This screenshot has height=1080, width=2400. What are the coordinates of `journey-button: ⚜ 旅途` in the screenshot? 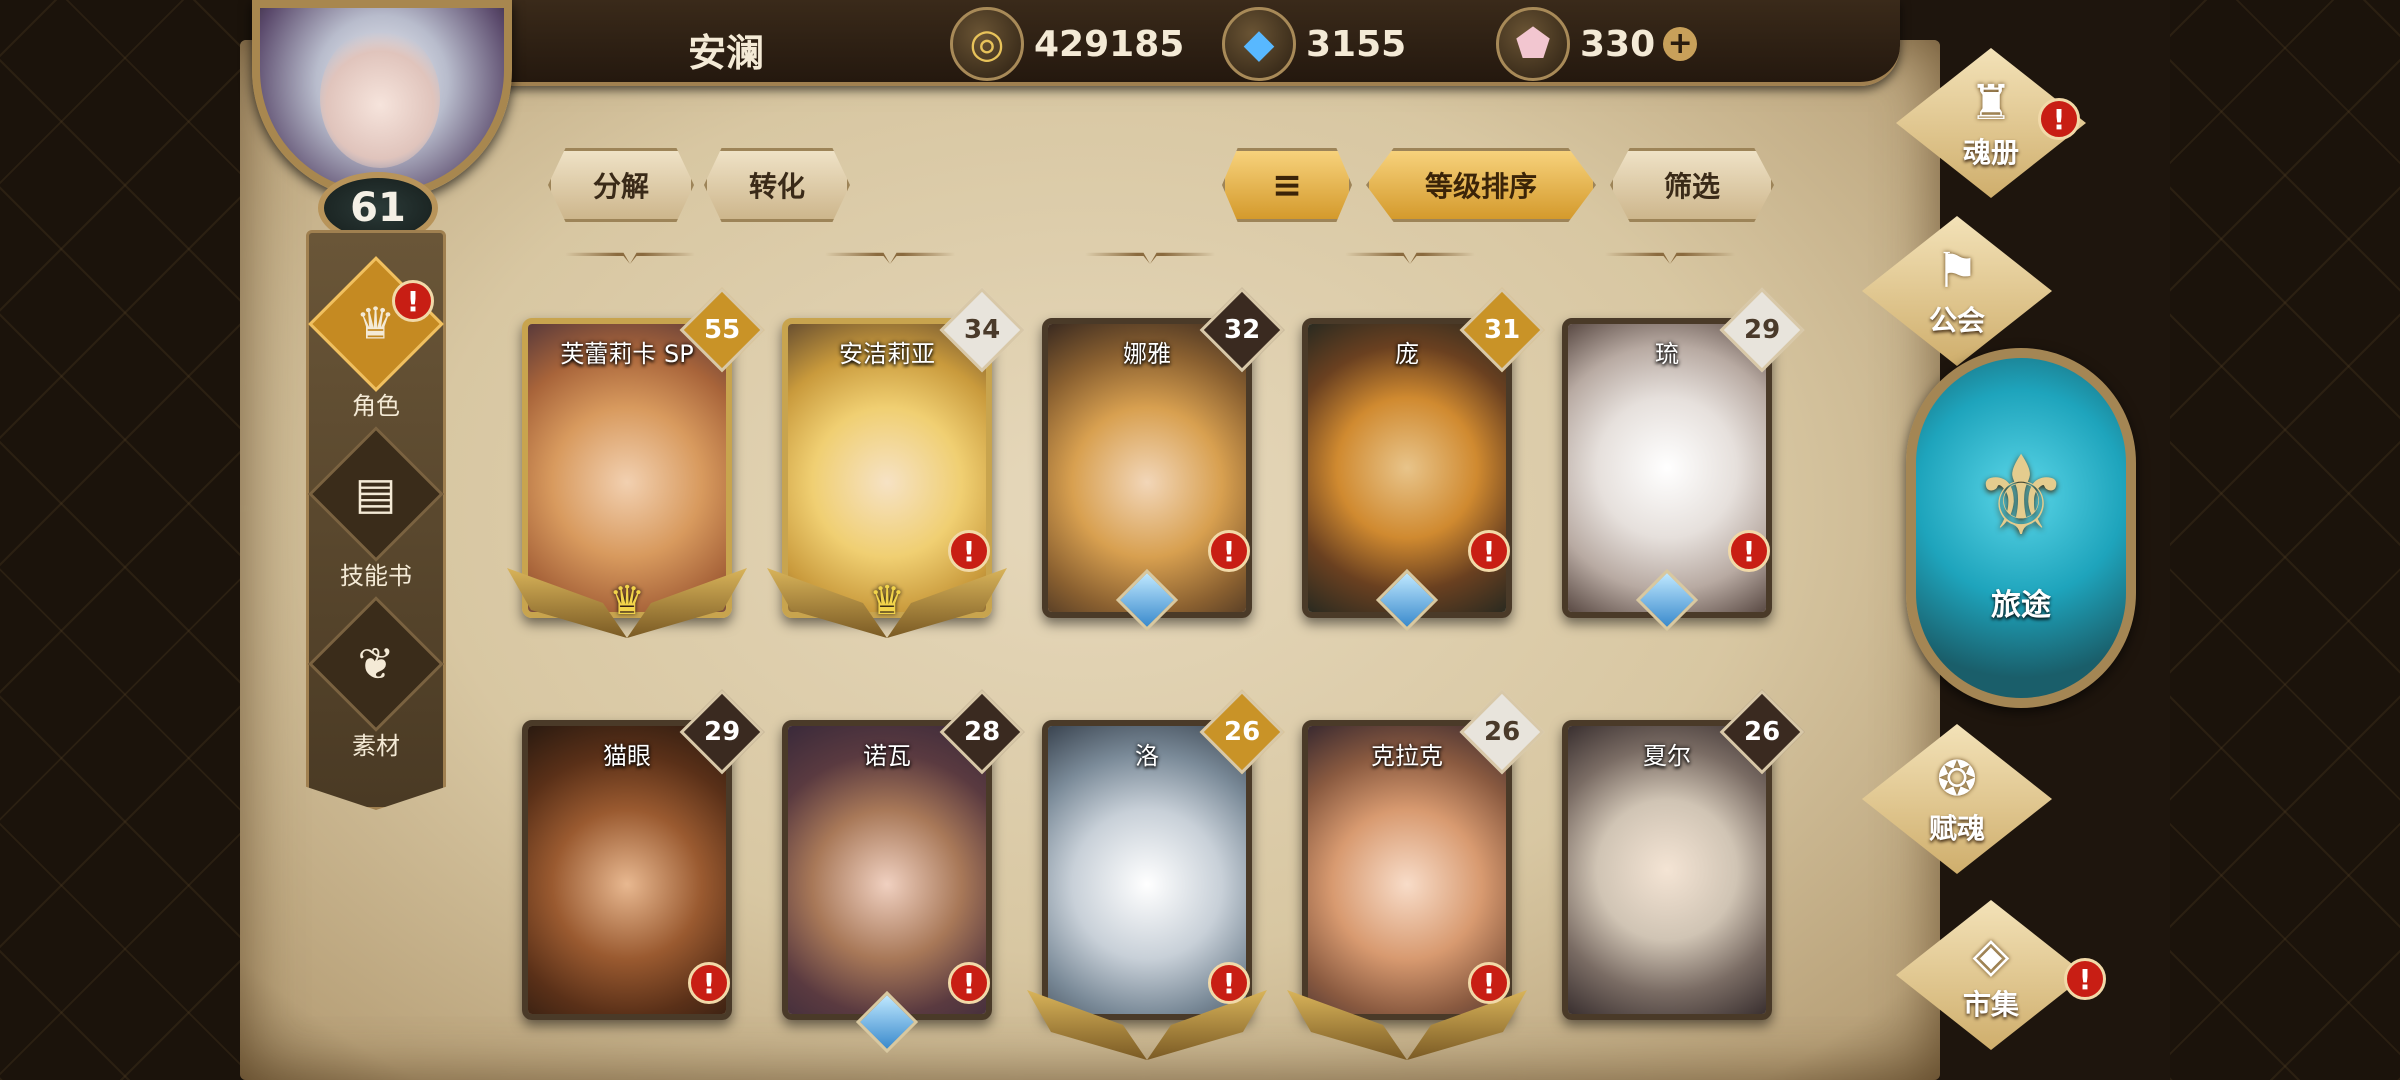 It's located at (2021, 528).